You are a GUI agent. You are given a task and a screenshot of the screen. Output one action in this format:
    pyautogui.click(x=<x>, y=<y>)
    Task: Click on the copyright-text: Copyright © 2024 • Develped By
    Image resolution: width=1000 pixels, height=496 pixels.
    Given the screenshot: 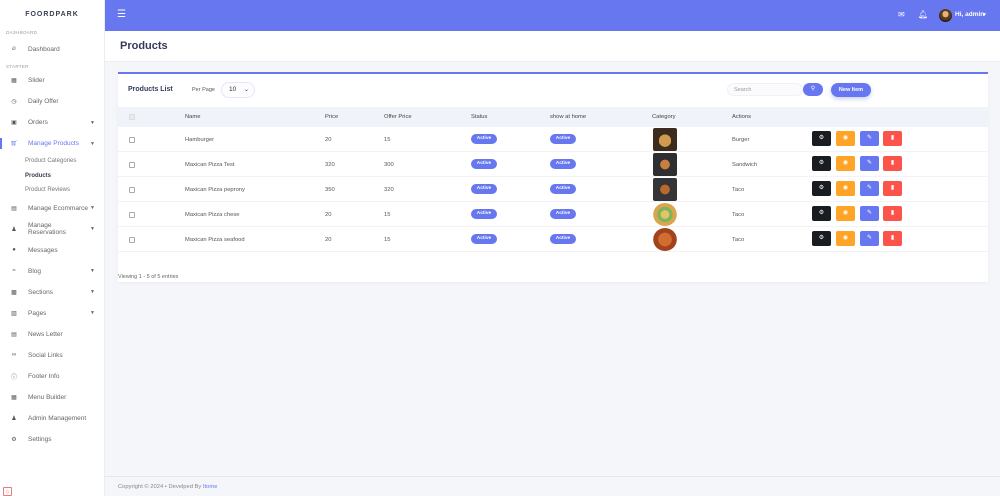 What is the action you would take?
    pyautogui.click(x=160, y=487)
    